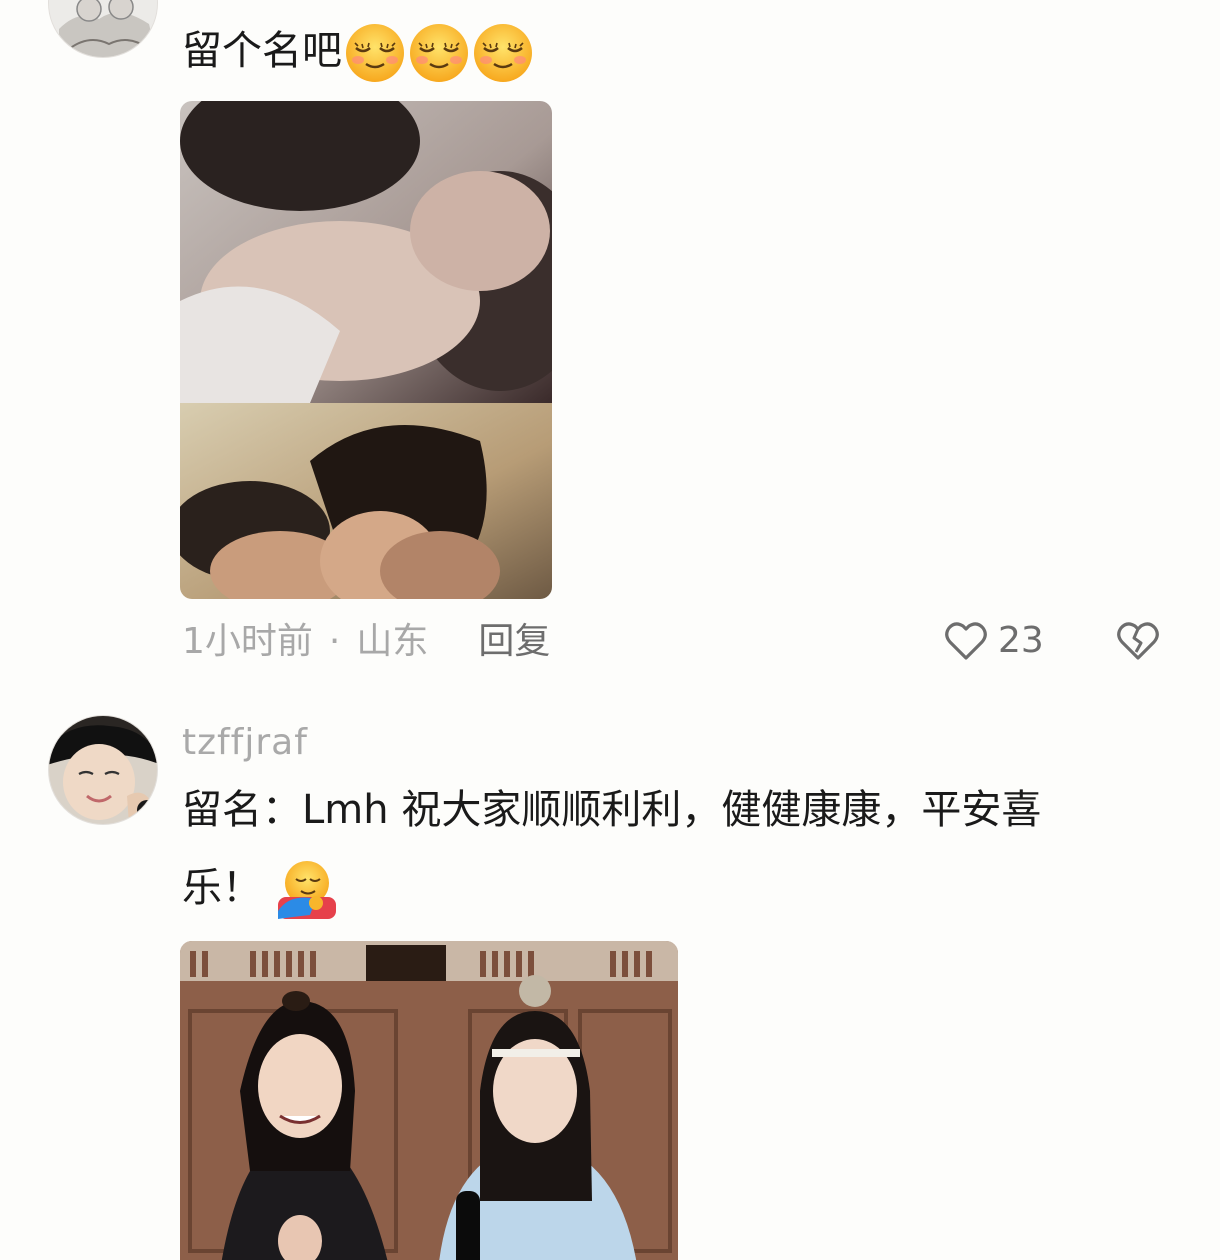  What do you see at coordinates (966, 641) in the screenshot?
I see `heart-icon` at bounding box center [966, 641].